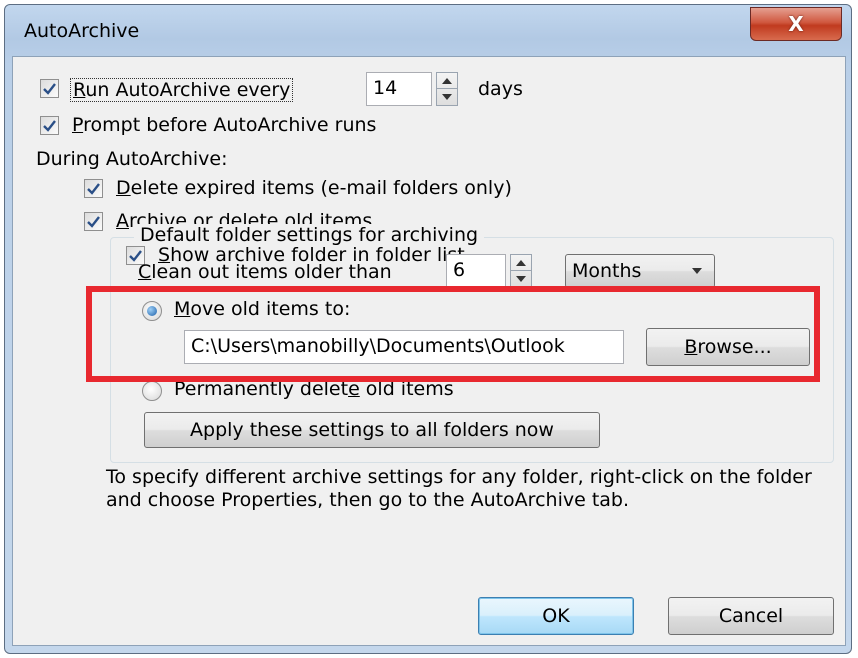 The height and width of the screenshot is (658, 858). Describe the element at coordinates (152, 391) in the screenshot. I see `permanently-delete-radio` at that location.